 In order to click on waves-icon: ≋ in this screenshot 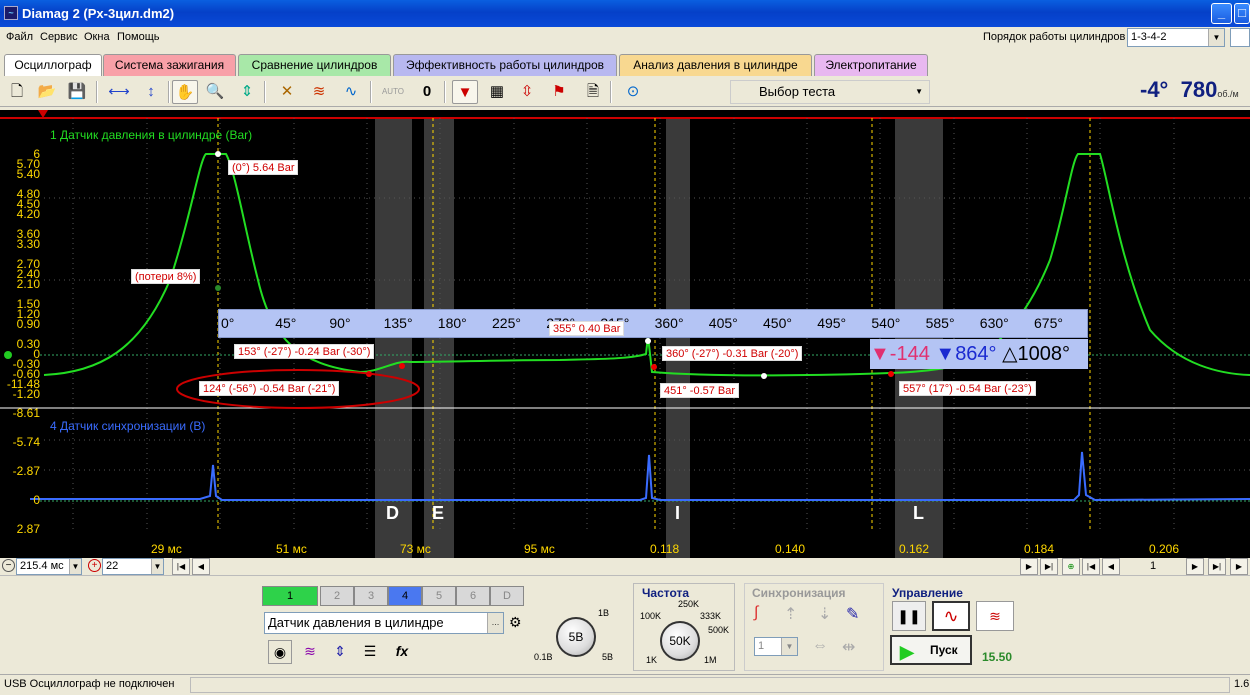, I will do `click(319, 92)`.